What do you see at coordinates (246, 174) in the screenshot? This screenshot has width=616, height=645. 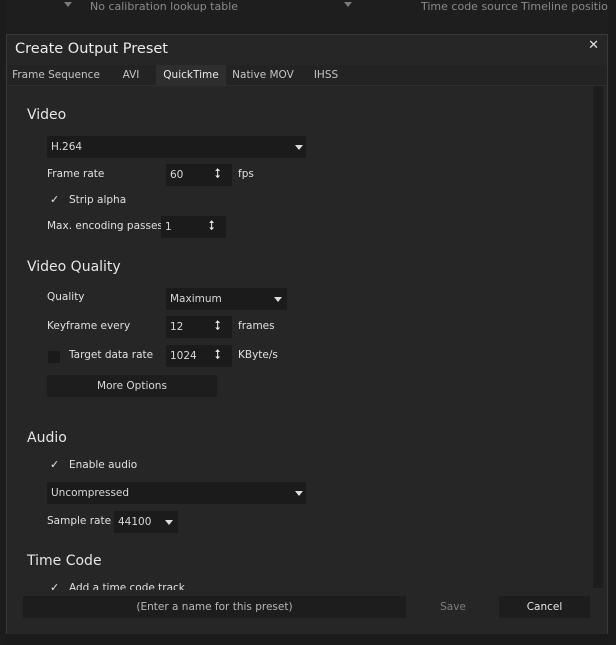 I see `frame-rate-unit: fps` at bounding box center [246, 174].